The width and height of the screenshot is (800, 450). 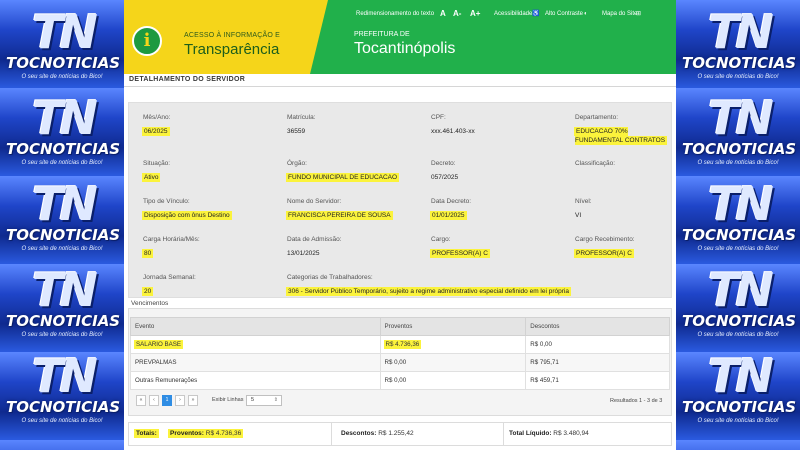 I want to click on high-contrast-link: Alto Contraste, so click(x=564, y=14).